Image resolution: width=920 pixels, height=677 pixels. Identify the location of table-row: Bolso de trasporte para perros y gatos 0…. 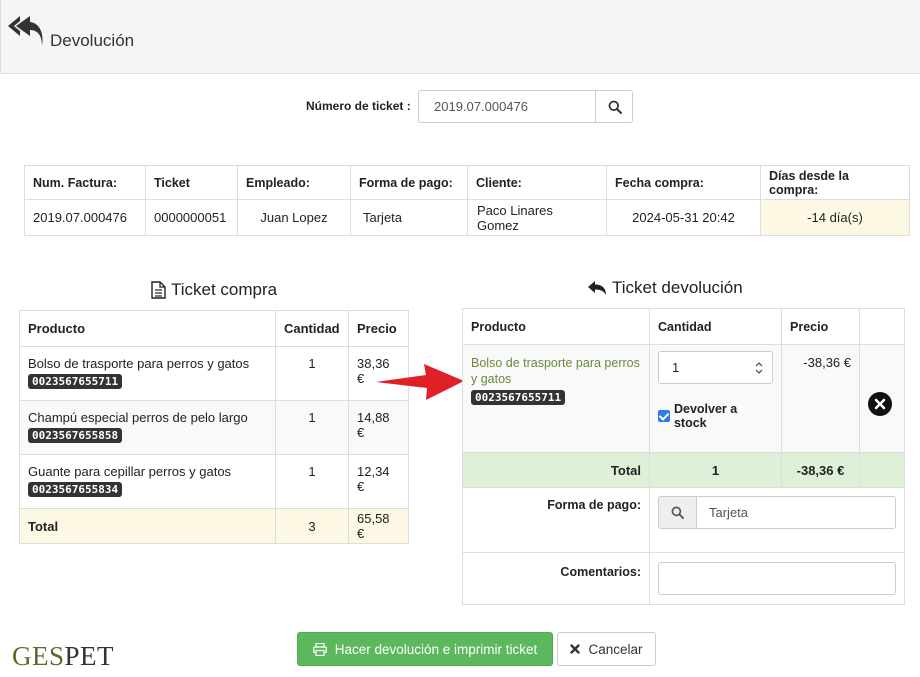
(683, 398).